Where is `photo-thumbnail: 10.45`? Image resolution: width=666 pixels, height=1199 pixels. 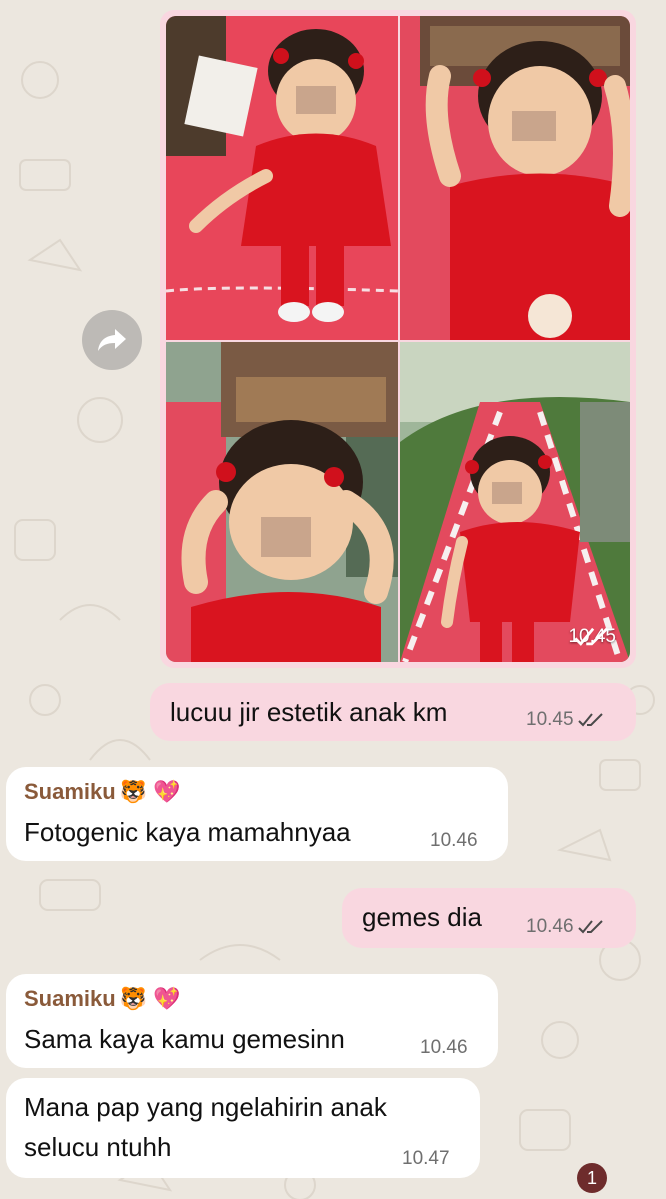
photo-thumbnail: 10.45 is located at coordinates (515, 502).